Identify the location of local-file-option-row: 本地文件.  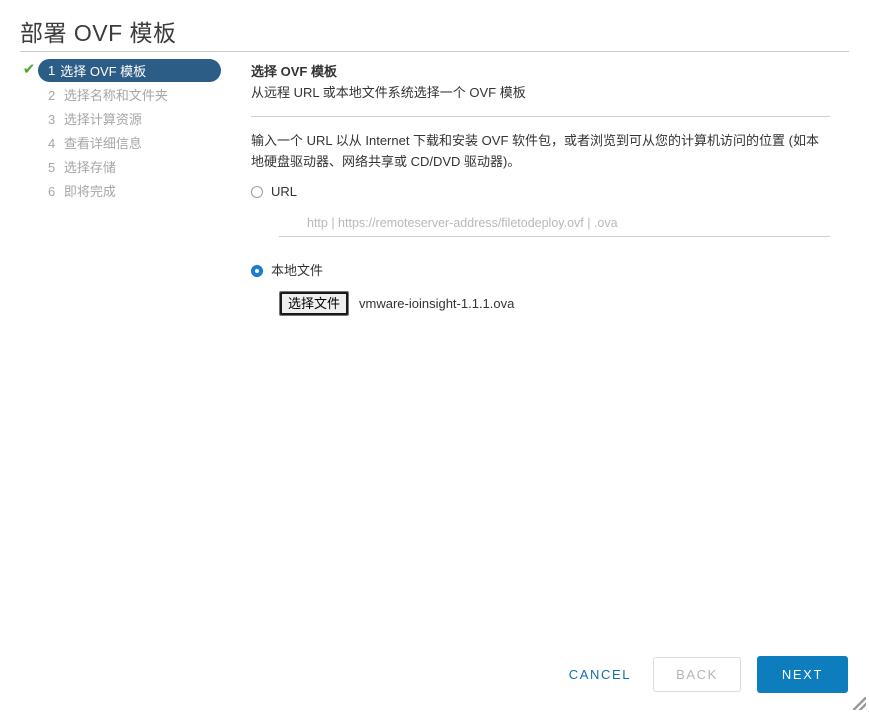
(550, 271).